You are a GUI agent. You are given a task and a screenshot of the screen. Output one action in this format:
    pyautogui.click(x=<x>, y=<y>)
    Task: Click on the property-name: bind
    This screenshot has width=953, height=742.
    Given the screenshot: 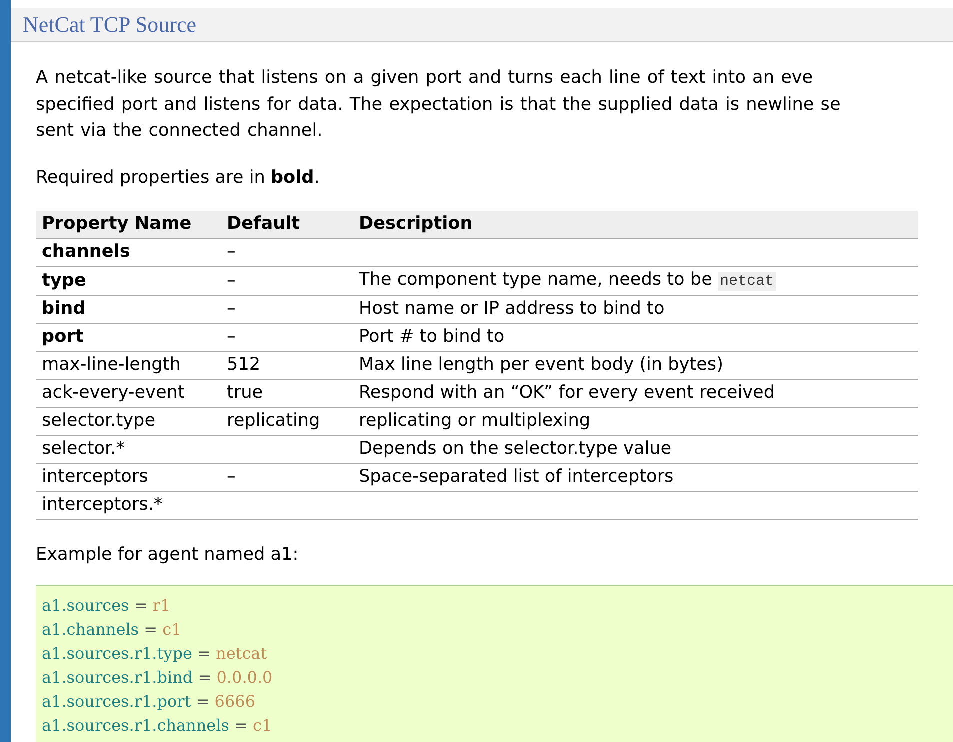 What is the action you would take?
    pyautogui.click(x=128, y=309)
    